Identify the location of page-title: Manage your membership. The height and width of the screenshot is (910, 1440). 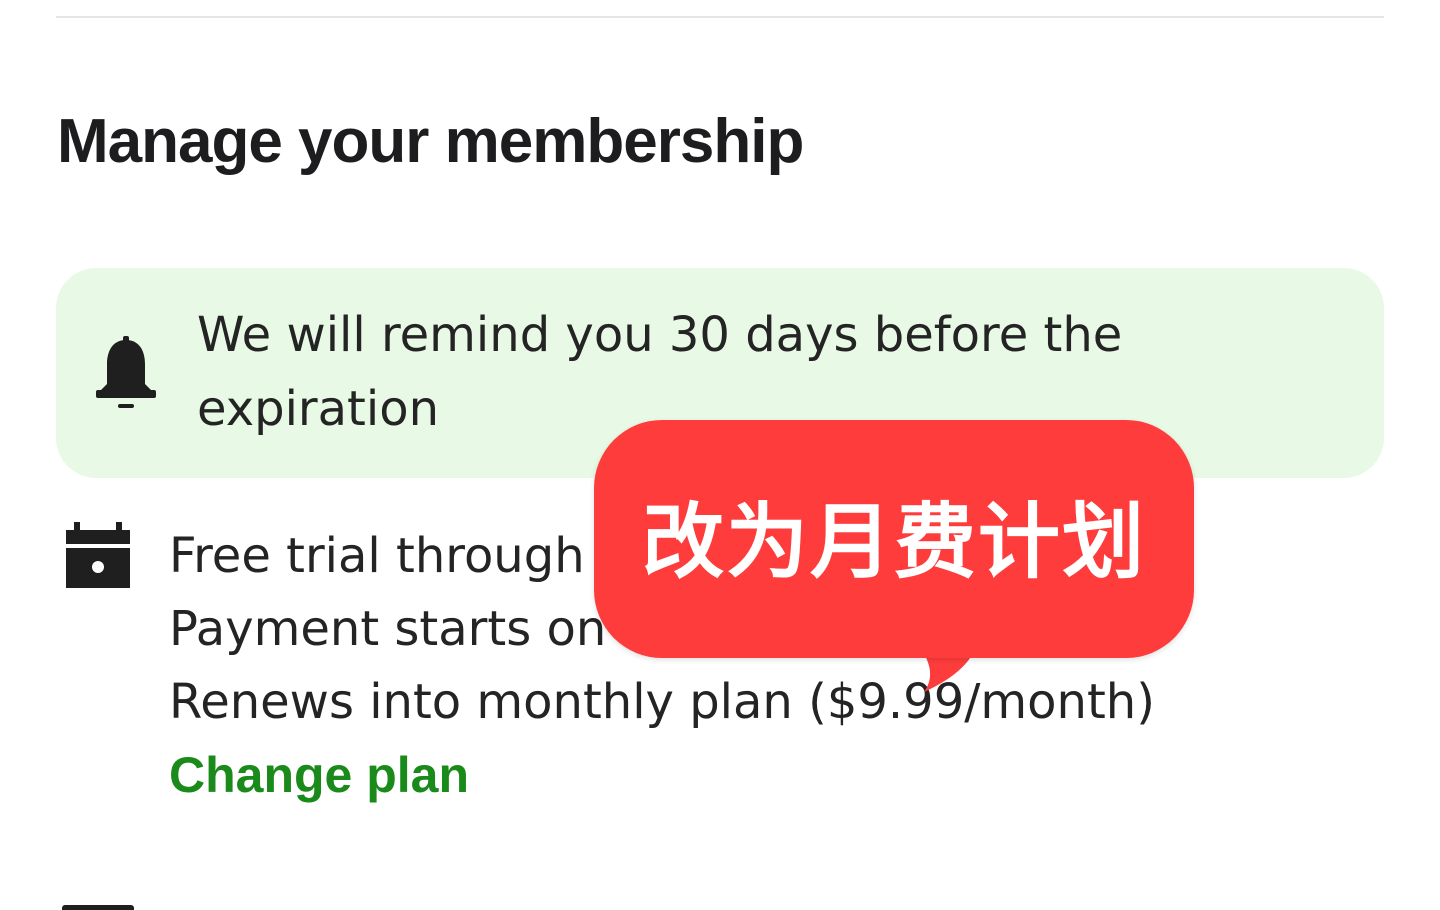
(430, 141).